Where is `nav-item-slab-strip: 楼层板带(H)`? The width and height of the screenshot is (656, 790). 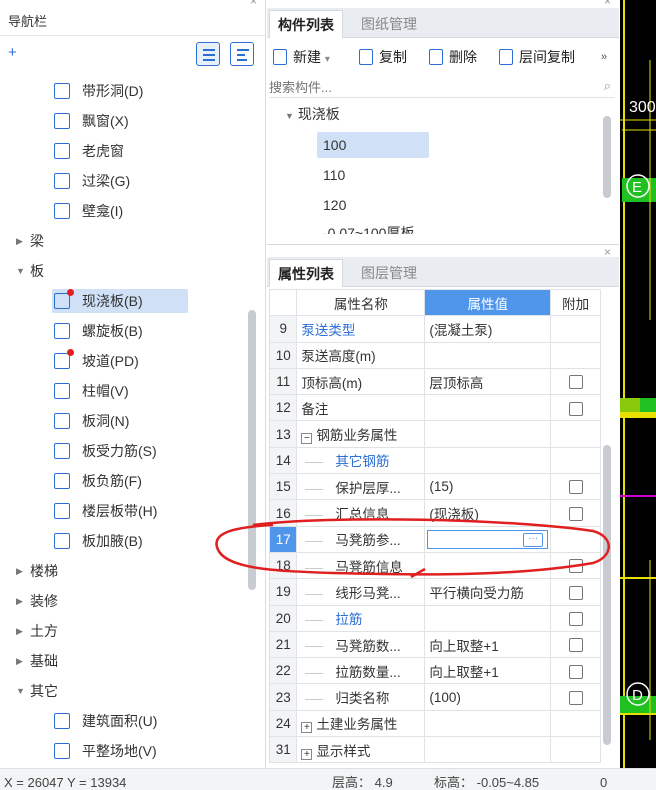 nav-item-slab-strip: 楼层板带(H) is located at coordinates (125, 511).